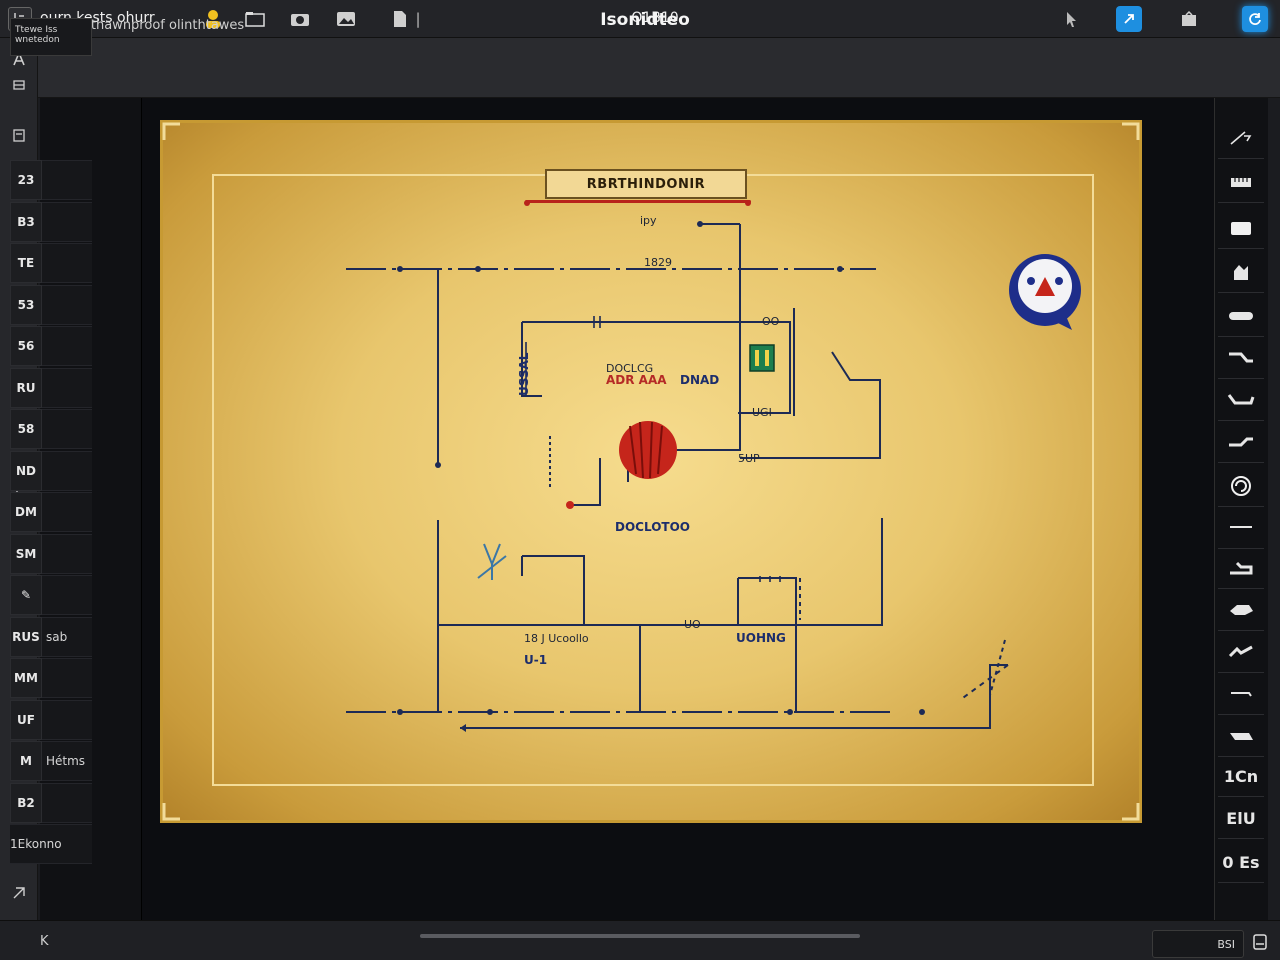 The image size is (1280, 960). I want to click on component-label: sab, so click(67, 636).